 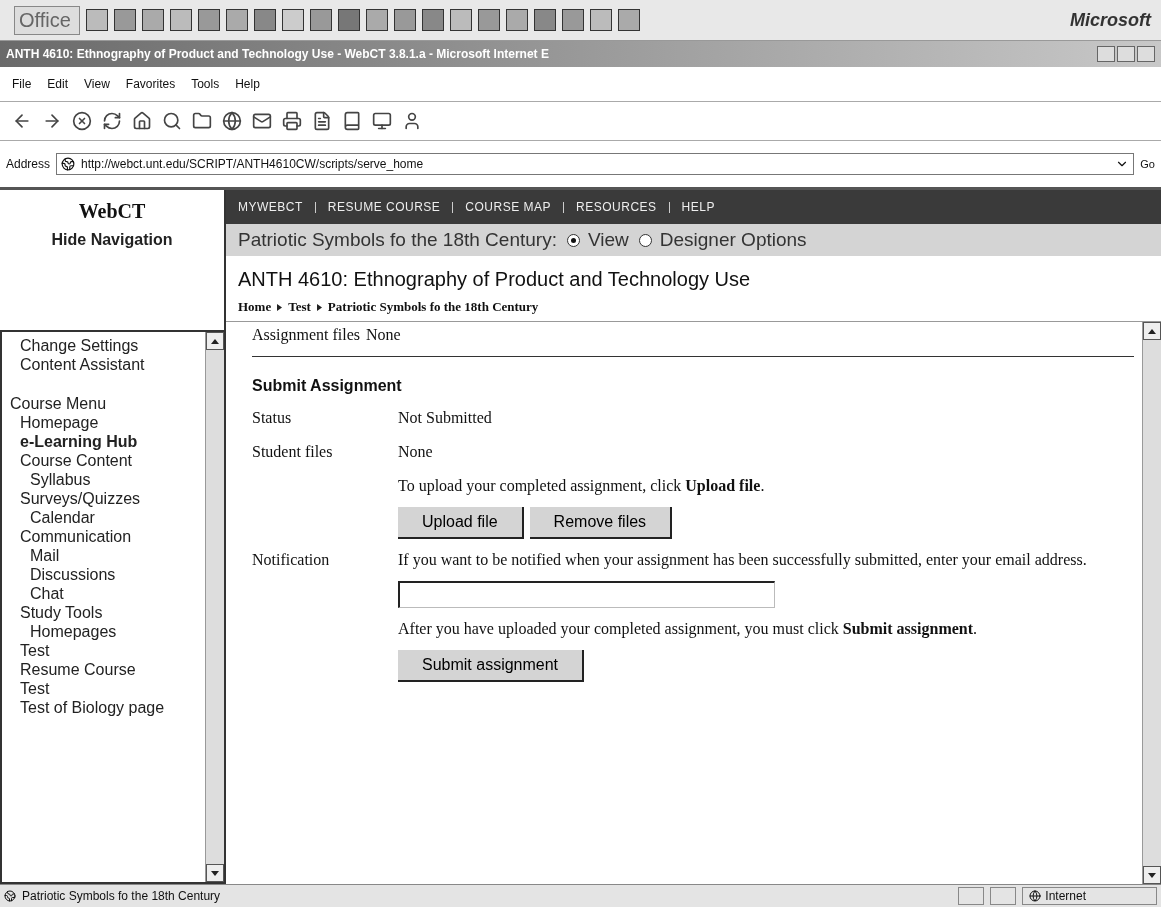 What do you see at coordinates (445, 418) in the screenshot?
I see `field-value: Not Submitted` at bounding box center [445, 418].